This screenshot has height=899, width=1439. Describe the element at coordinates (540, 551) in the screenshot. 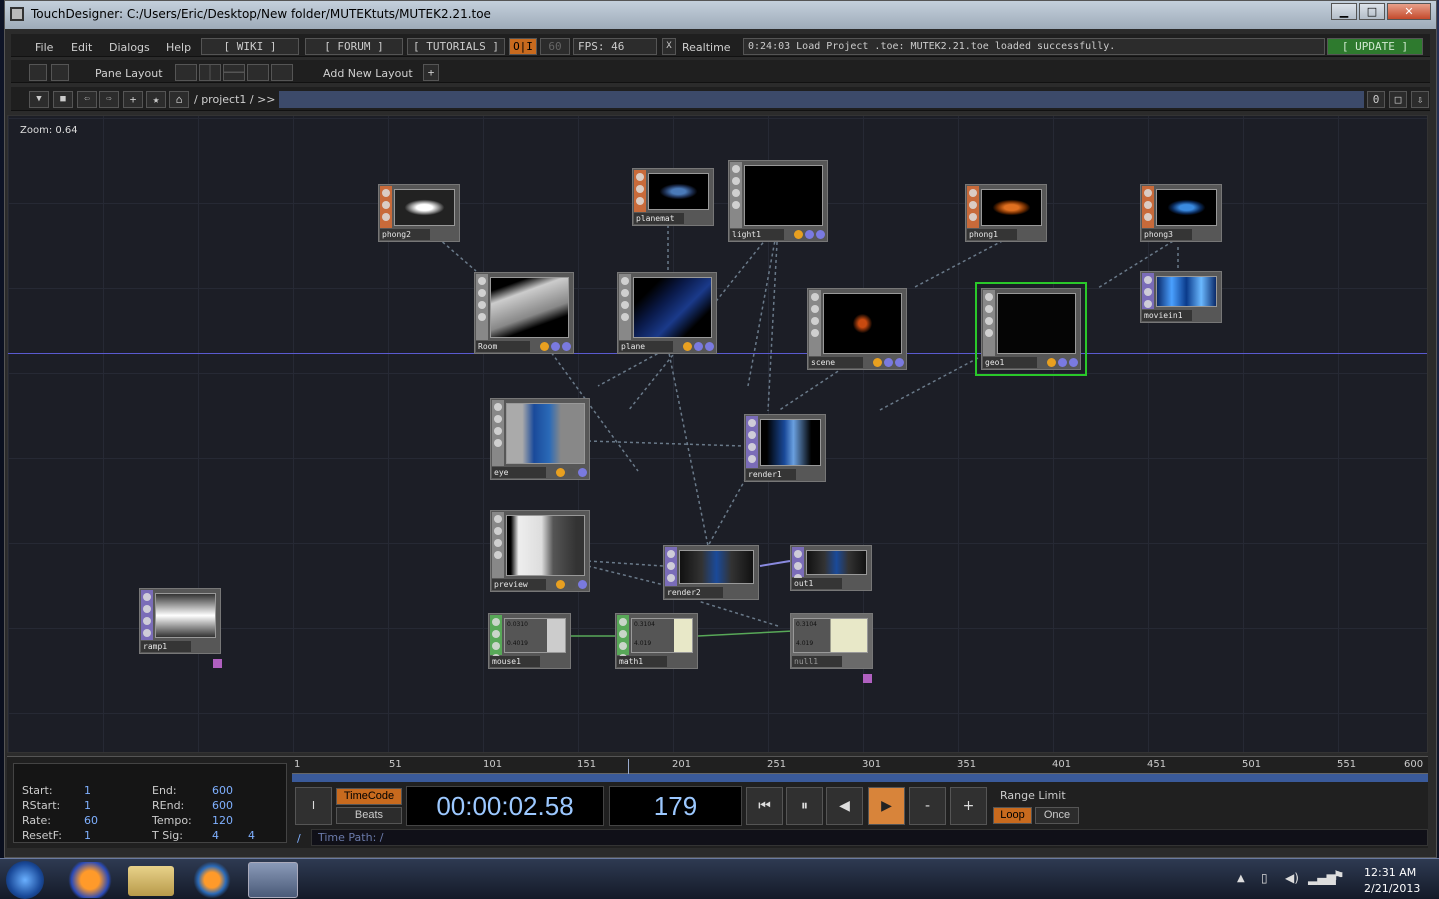

I see `op-preview: preview` at that location.